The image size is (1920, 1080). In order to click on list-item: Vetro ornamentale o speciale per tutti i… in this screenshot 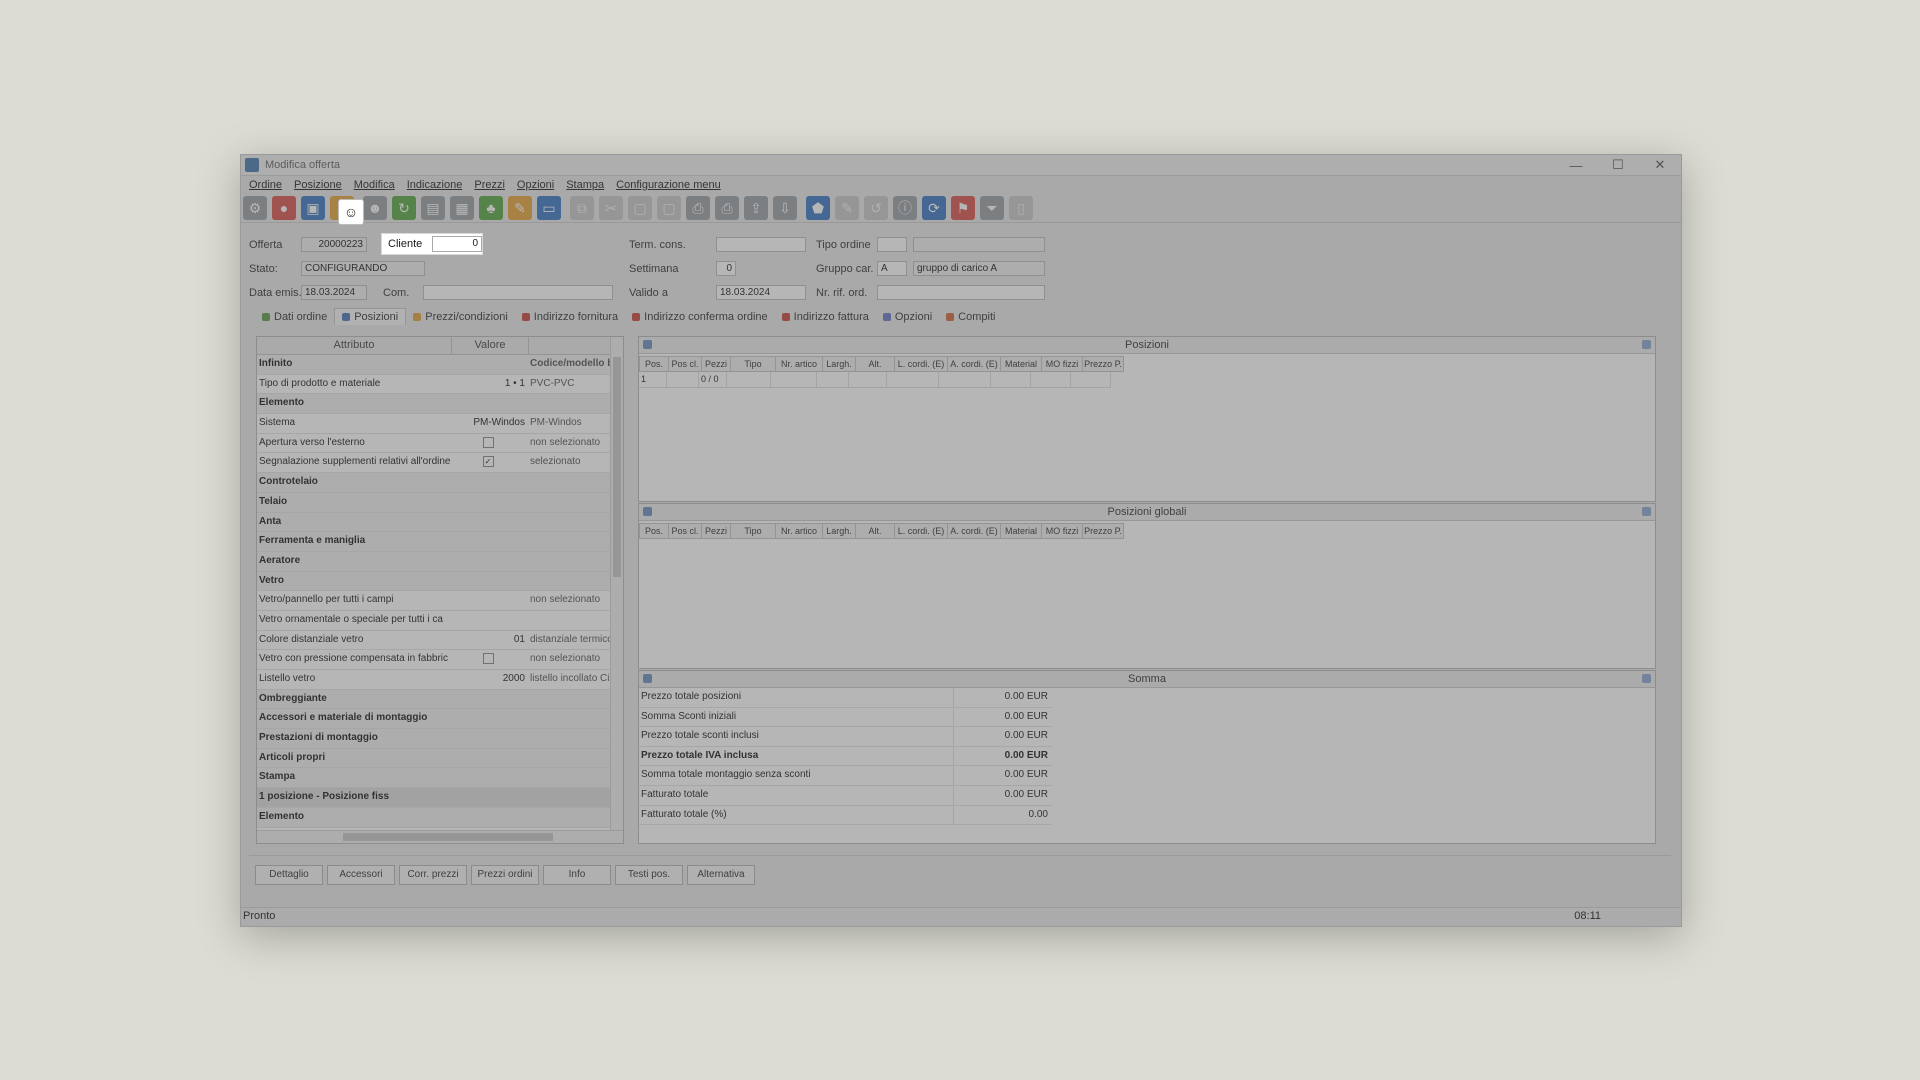, I will do `click(440, 621)`.